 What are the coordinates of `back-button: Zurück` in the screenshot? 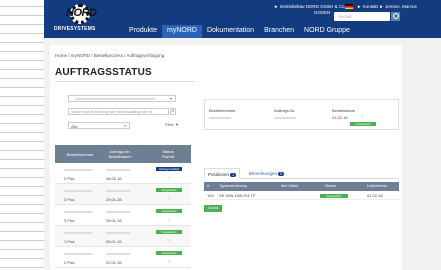 It's located at (213, 208).